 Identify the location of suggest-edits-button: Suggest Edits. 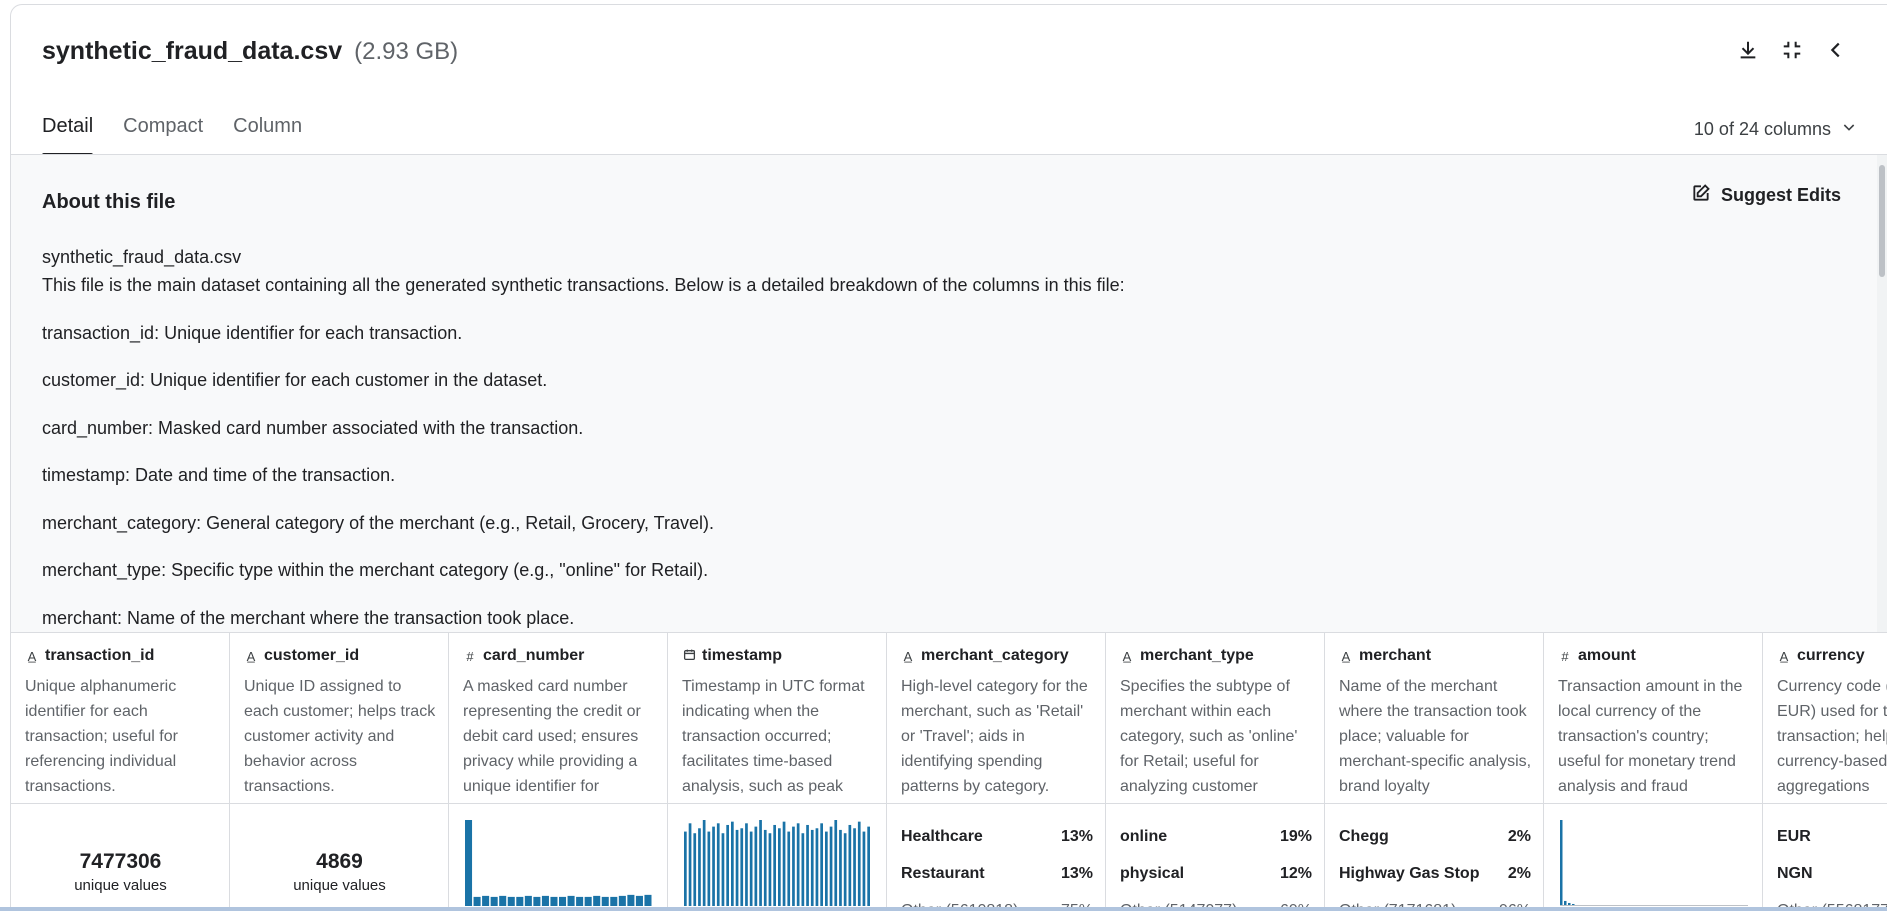
(1766, 195).